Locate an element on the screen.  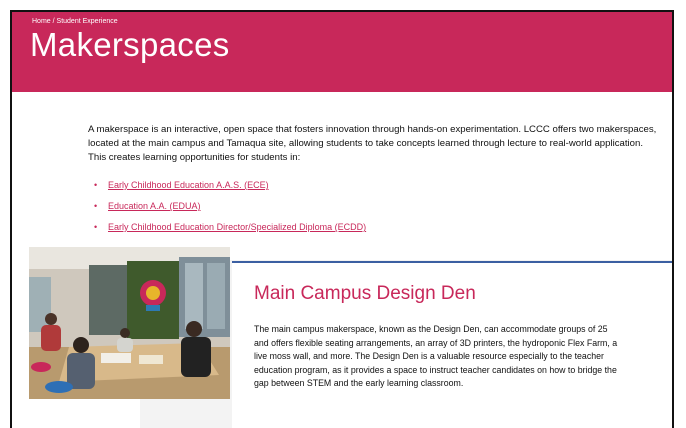
breadcrumb-home-link: Home is located at coordinates (41, 21).